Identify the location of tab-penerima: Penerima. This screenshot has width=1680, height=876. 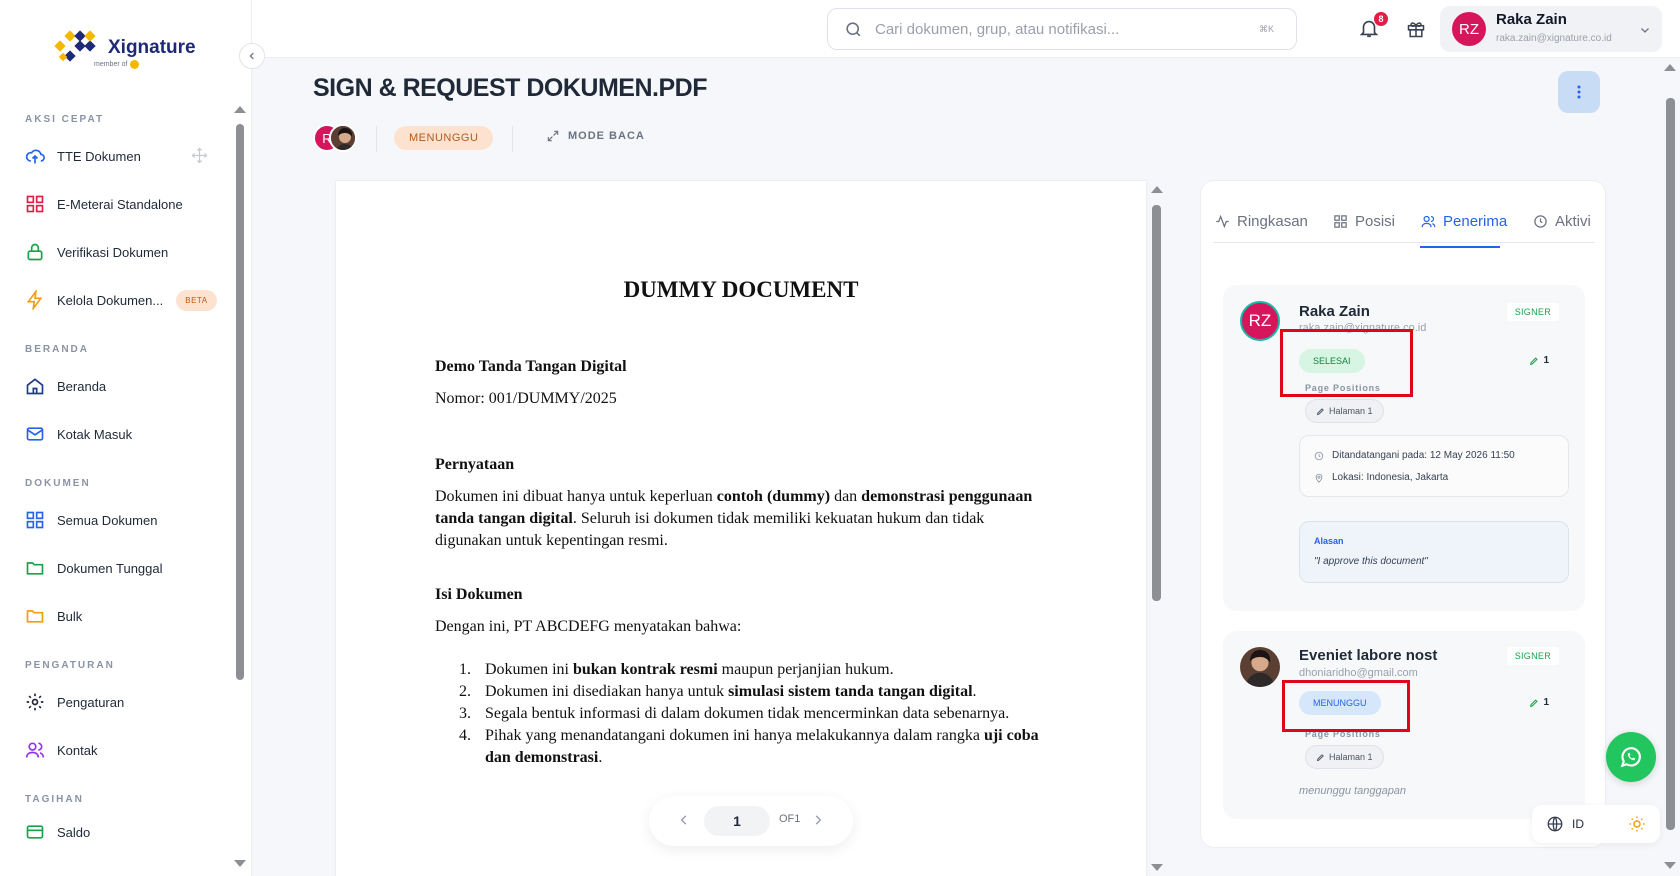
(1464, 225).